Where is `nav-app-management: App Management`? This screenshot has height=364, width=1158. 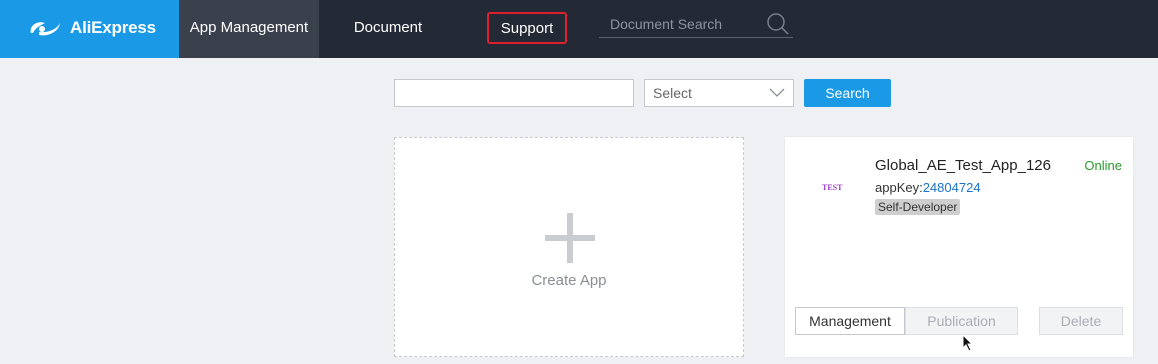 nav-app-management: App Management is located at coordinates (249, 29).